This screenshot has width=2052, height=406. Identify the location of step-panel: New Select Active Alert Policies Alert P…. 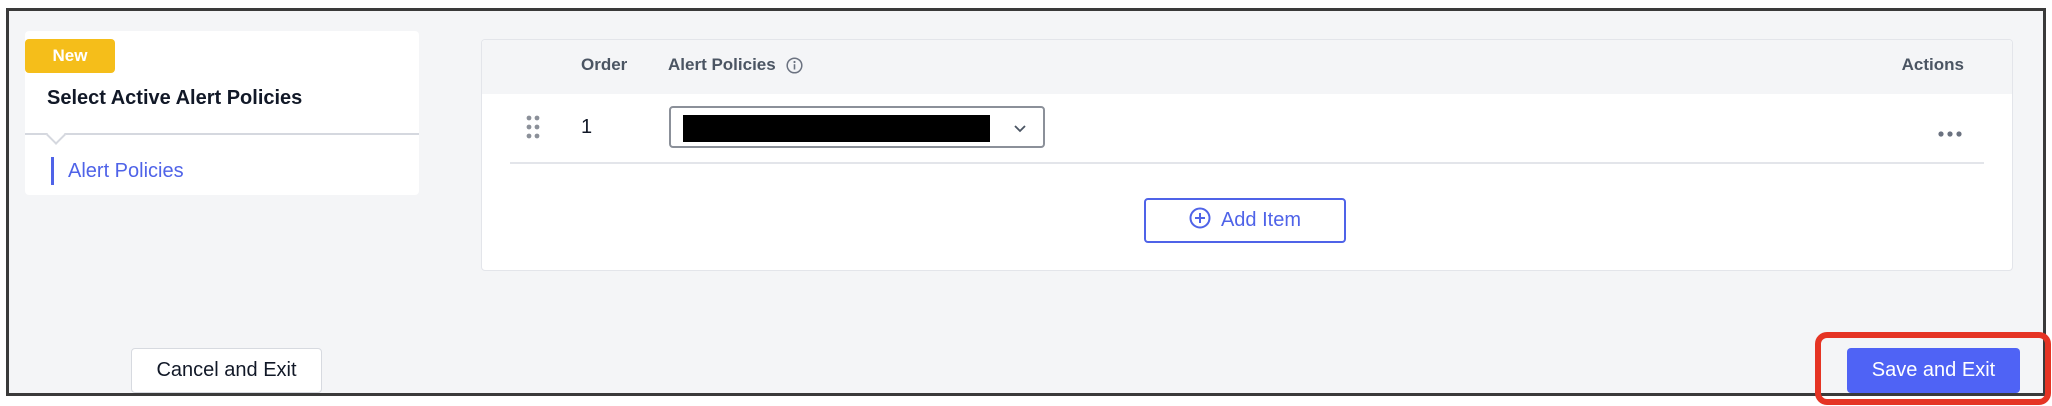
(222, 113).